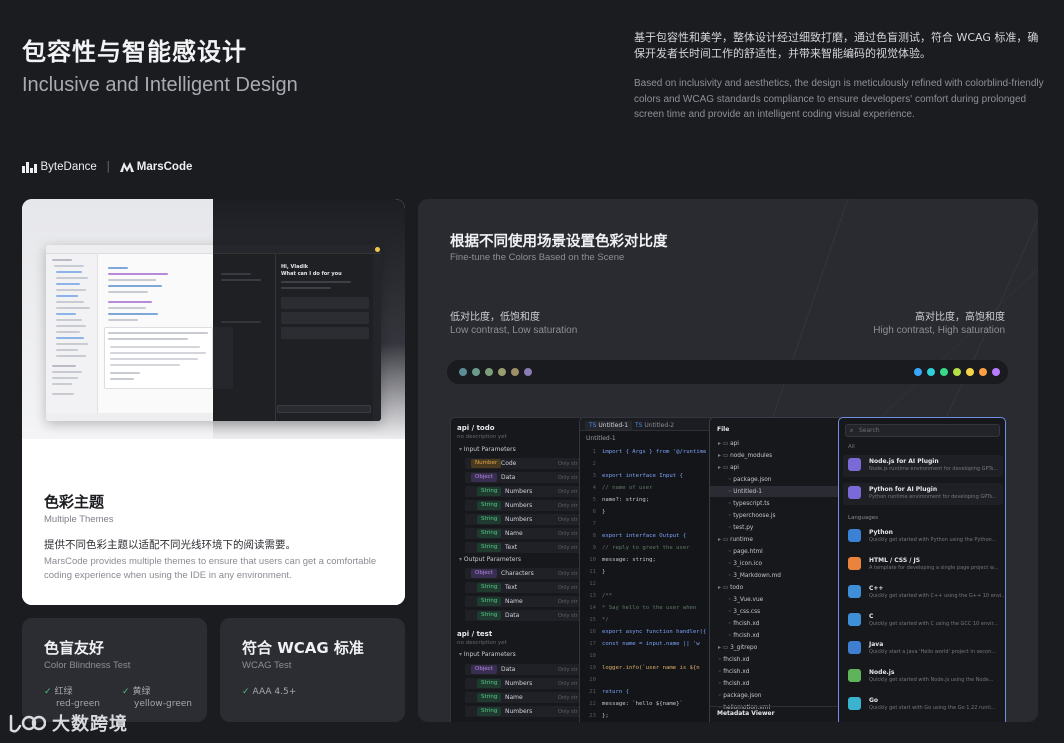  What do you see at coordinates (559, 242) in the screenshot?
I see `contrast-title: 根据不同使用场景设置色彩对比度` at bounding box center [559, 242].